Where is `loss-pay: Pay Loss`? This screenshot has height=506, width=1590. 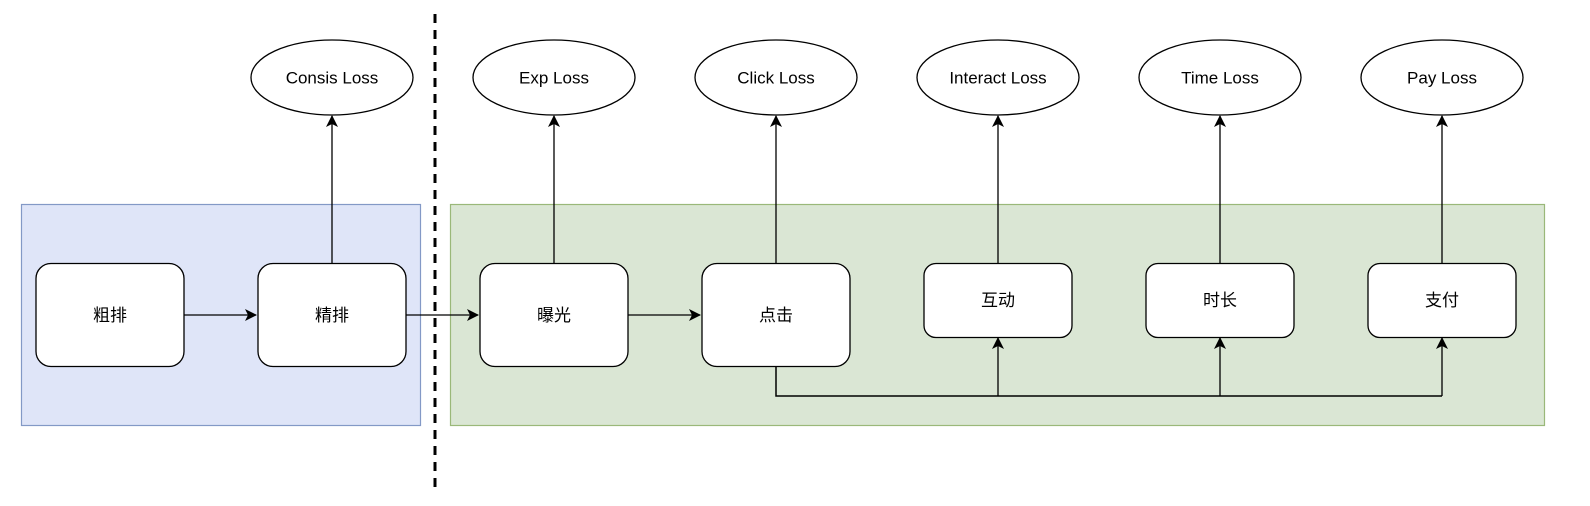 loss-pay: Pay Loss is located at coordinates (1442, 77).